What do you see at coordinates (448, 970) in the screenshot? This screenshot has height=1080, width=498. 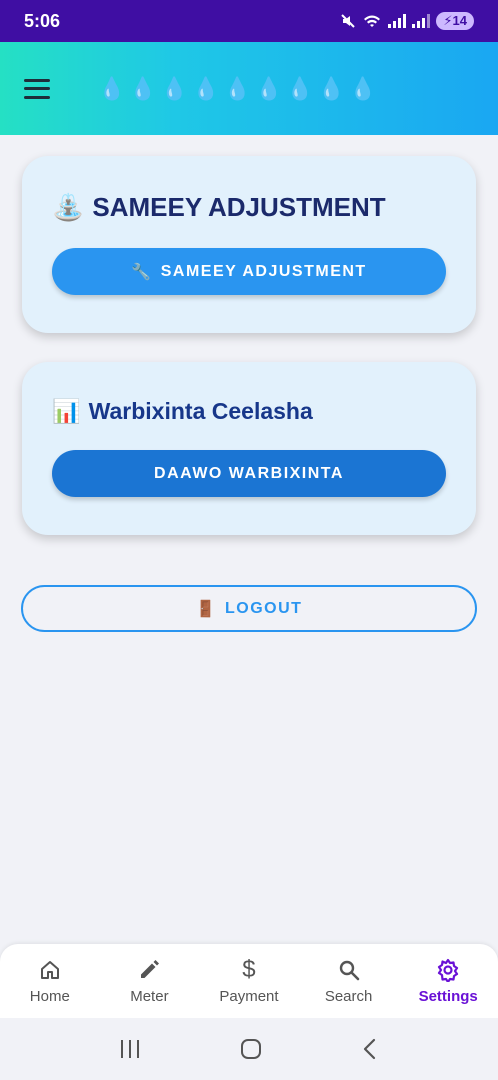 I see `gear-icon` at bounding box center [448, 970].